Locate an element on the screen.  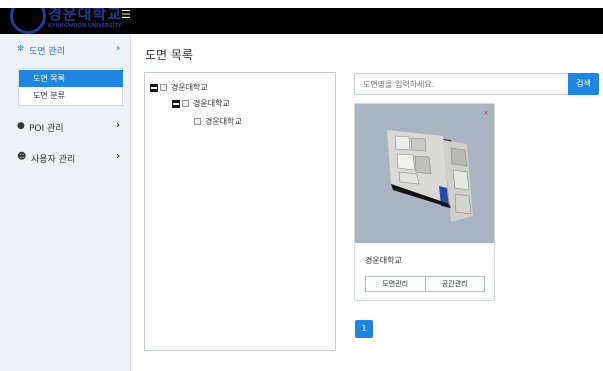
sidebar-item-user-management: ☻ 사용자 관리 › is located at coordinates (65, 158).